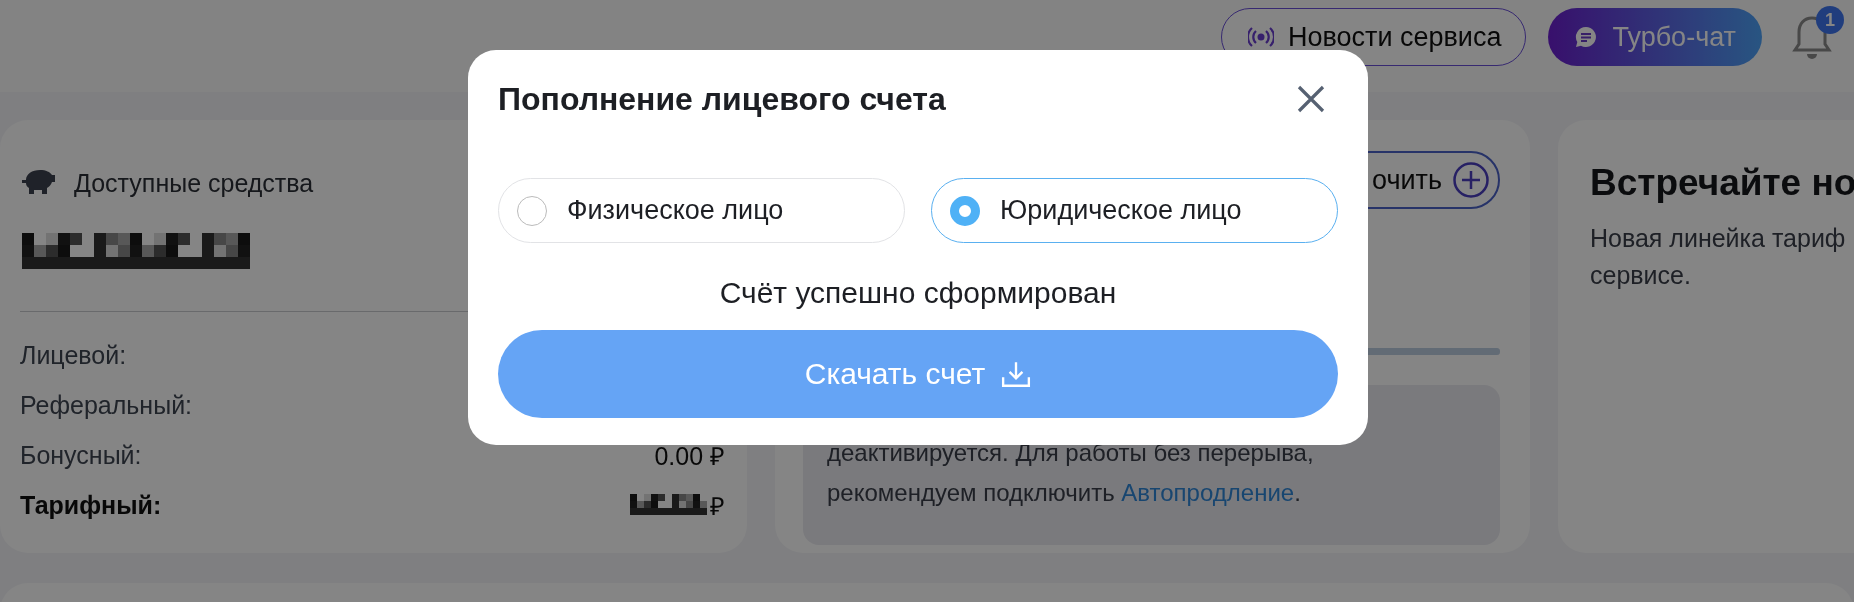 The height and width of the screenshot is (602, 1854). What do you see at coordinates (1655, 37) in the screenshot?
I see `chat-button: Турбо-чат` at bounding box center [1655, 37].